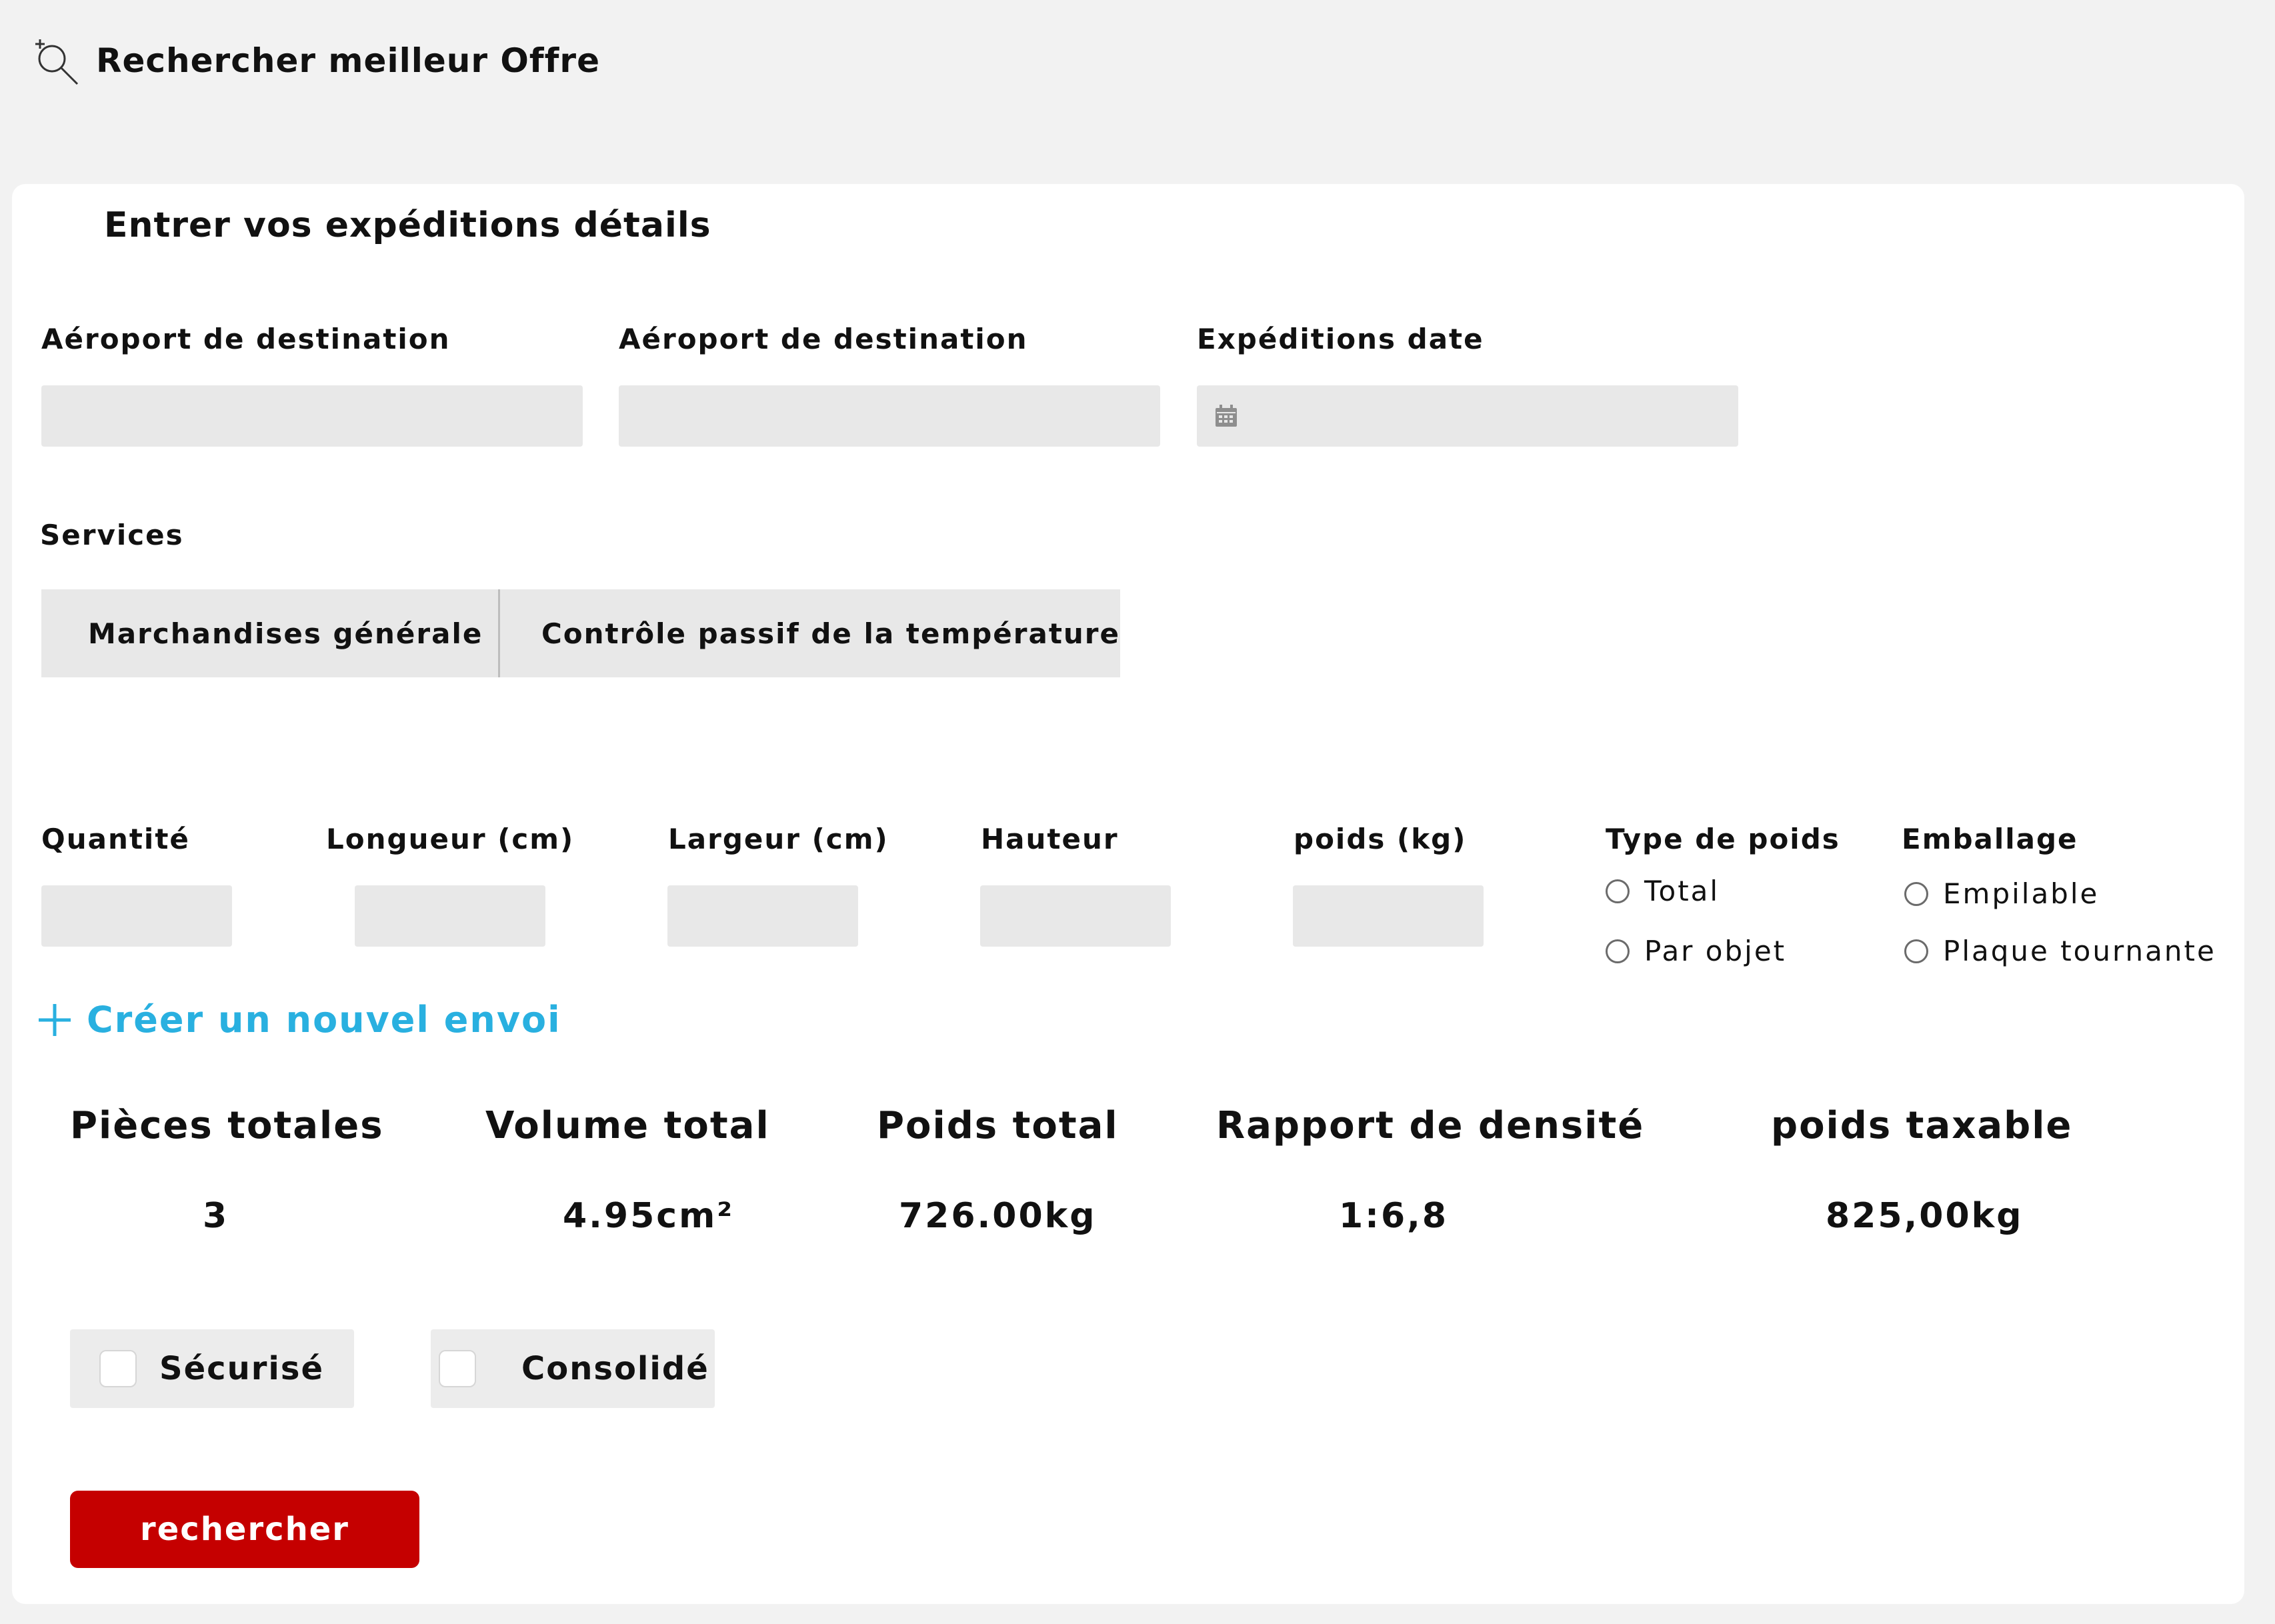  I want to click on weight-label: poids (kg), so click(1380, 839).